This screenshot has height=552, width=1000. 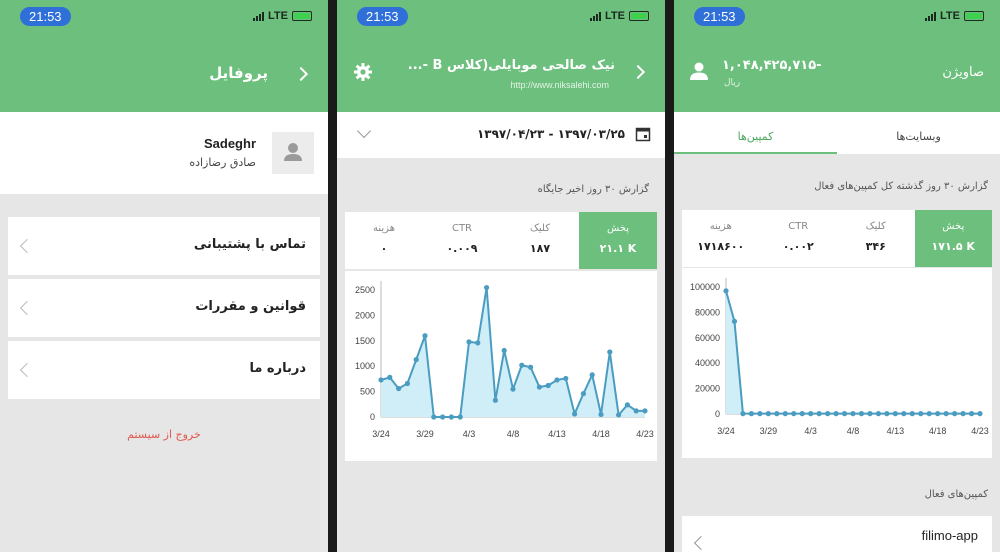 I want to click on stat-impressions: پخش ۱۷۱.۵ K, so click(x=953, y=238).